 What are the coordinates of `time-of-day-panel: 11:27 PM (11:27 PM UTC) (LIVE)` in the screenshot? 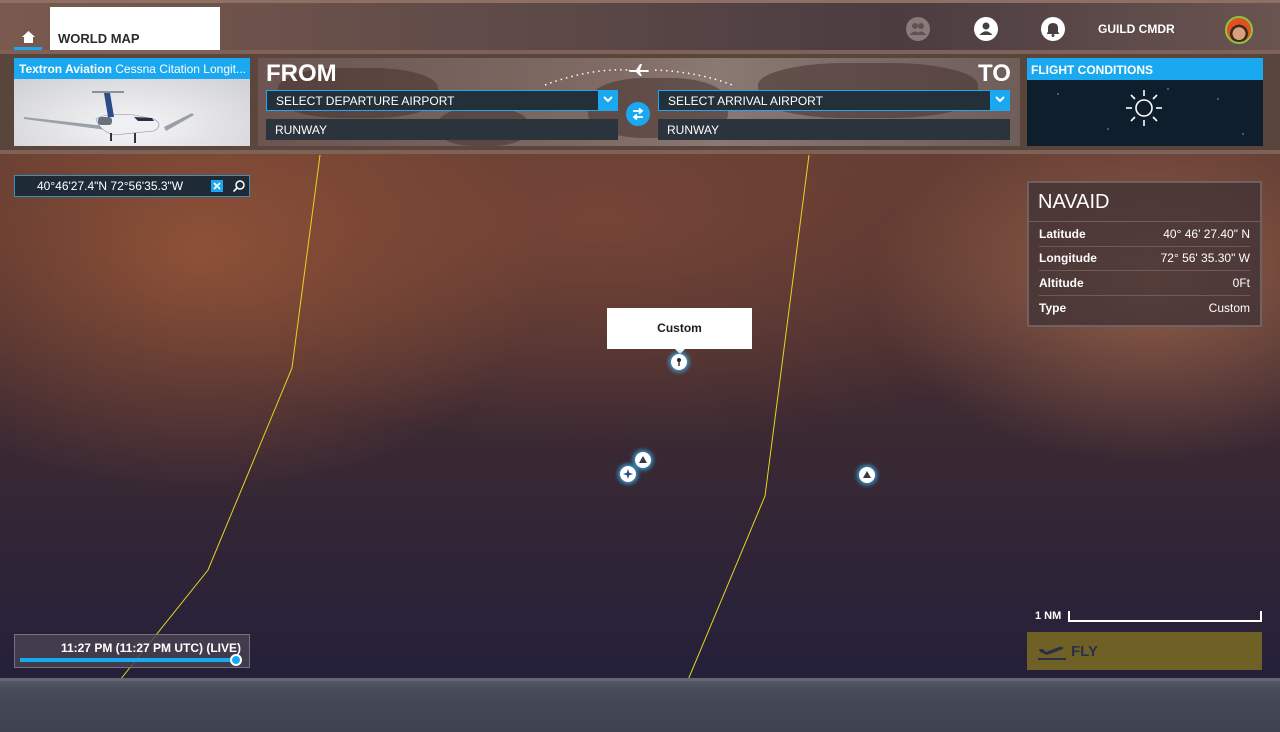 It's located at (132, 651).